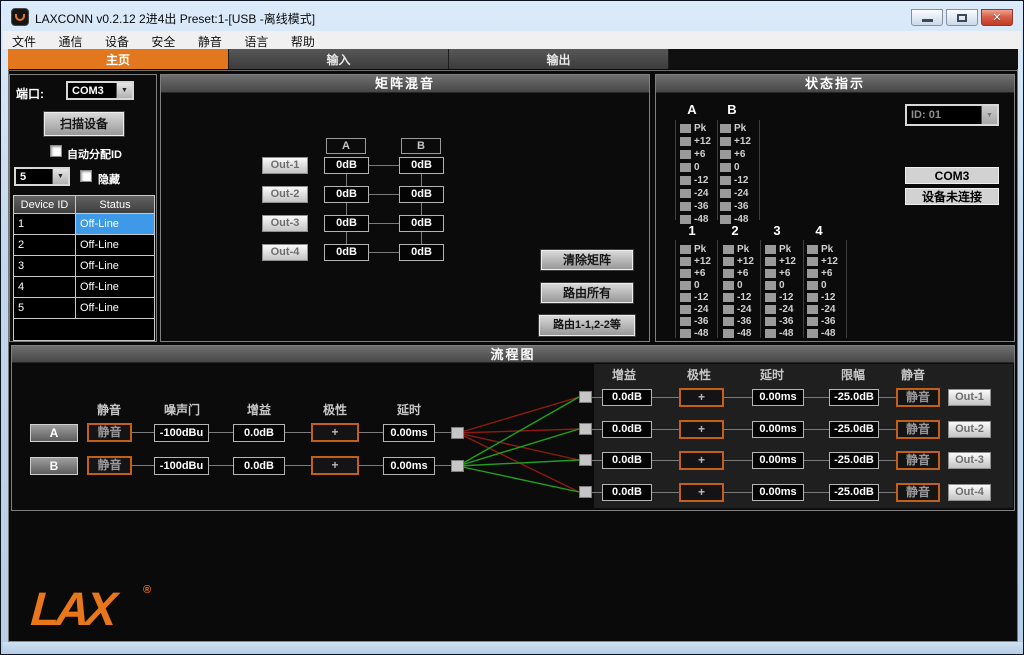  What do you see at coordinates (346, 223) in the screenshot?
I see `matrix-cell-a3: 0dB` at bounding box center [346, 223].